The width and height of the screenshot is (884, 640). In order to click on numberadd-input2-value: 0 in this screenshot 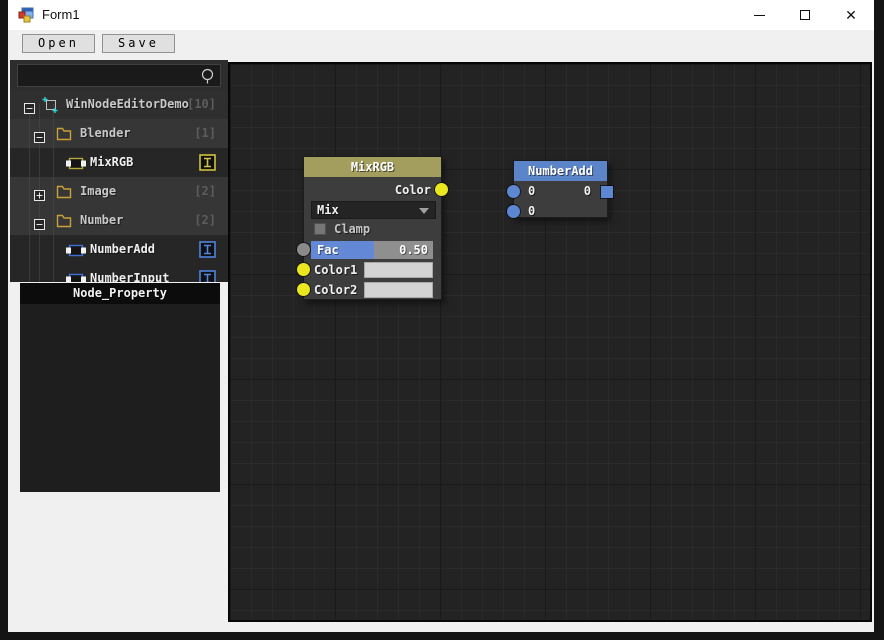, I will do `click(532, 211)`.